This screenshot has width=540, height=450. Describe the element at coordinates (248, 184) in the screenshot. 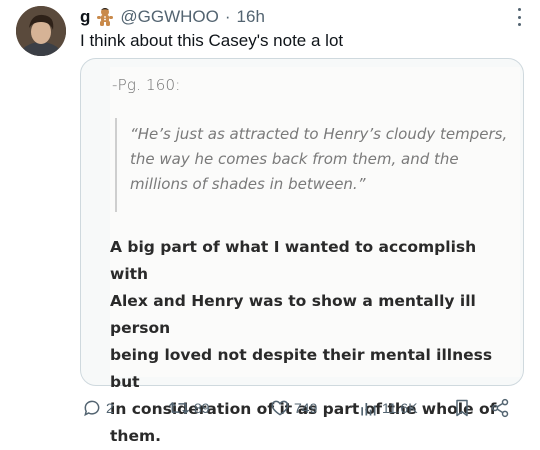

I see `quote-line: millions of shades in between.”` at that location.